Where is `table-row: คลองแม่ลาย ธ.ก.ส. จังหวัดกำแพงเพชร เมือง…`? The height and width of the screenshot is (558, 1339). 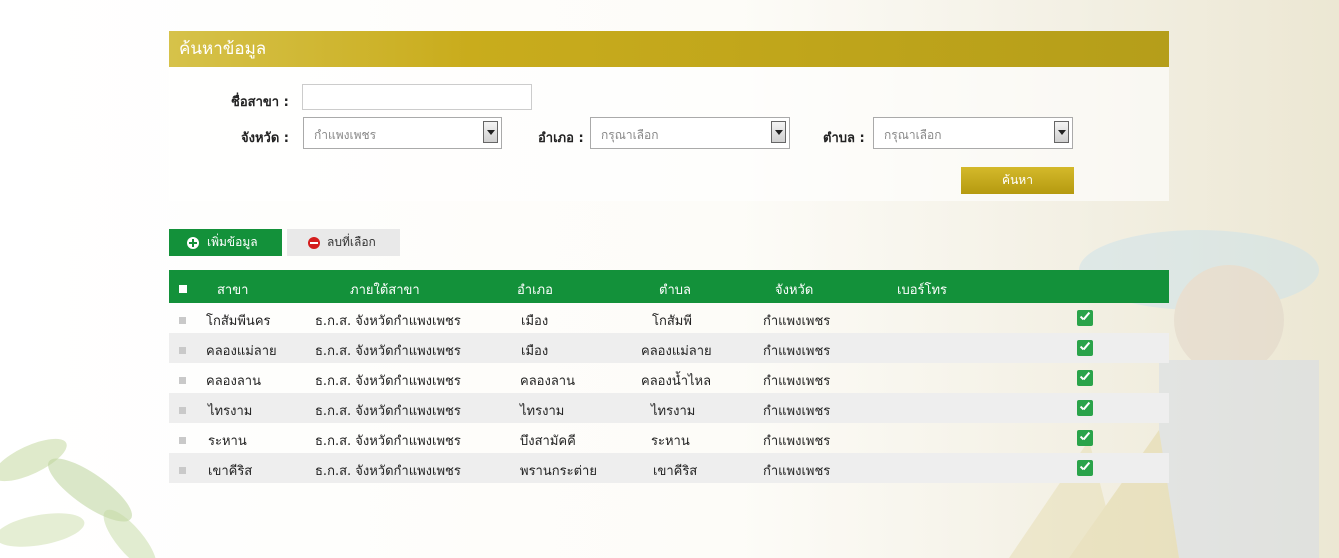 table-row: คลองแม่ลาย ธ.ก.ส. จังหวัดกำแพงเพชร เมือง… is located at coordinates (669, 348).